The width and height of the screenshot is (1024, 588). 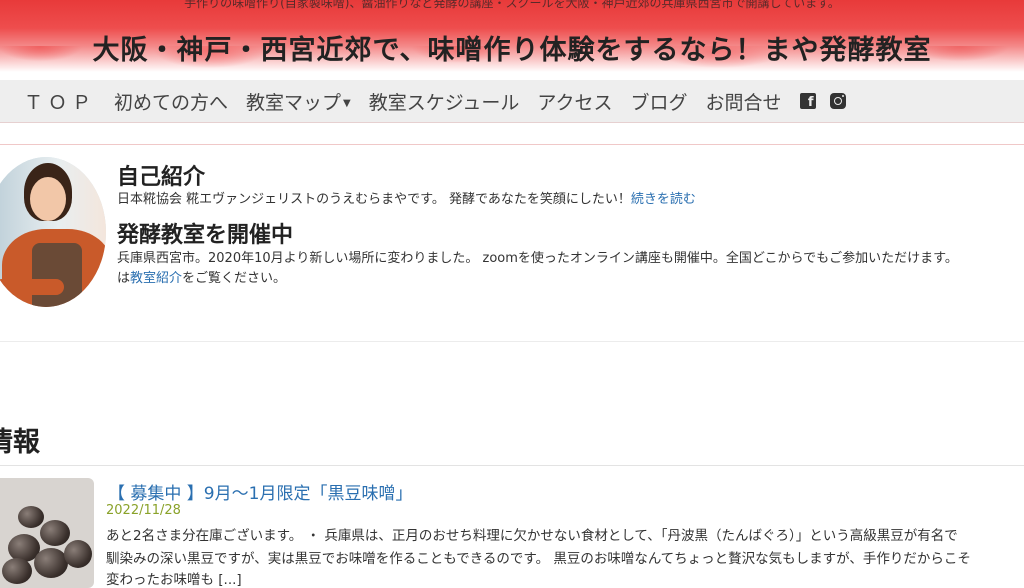 What do you see at coordinates (60, 101) in the screenshot?
I see `nav-item-top: ＴＯＰ` at bounding box center [60, 101].